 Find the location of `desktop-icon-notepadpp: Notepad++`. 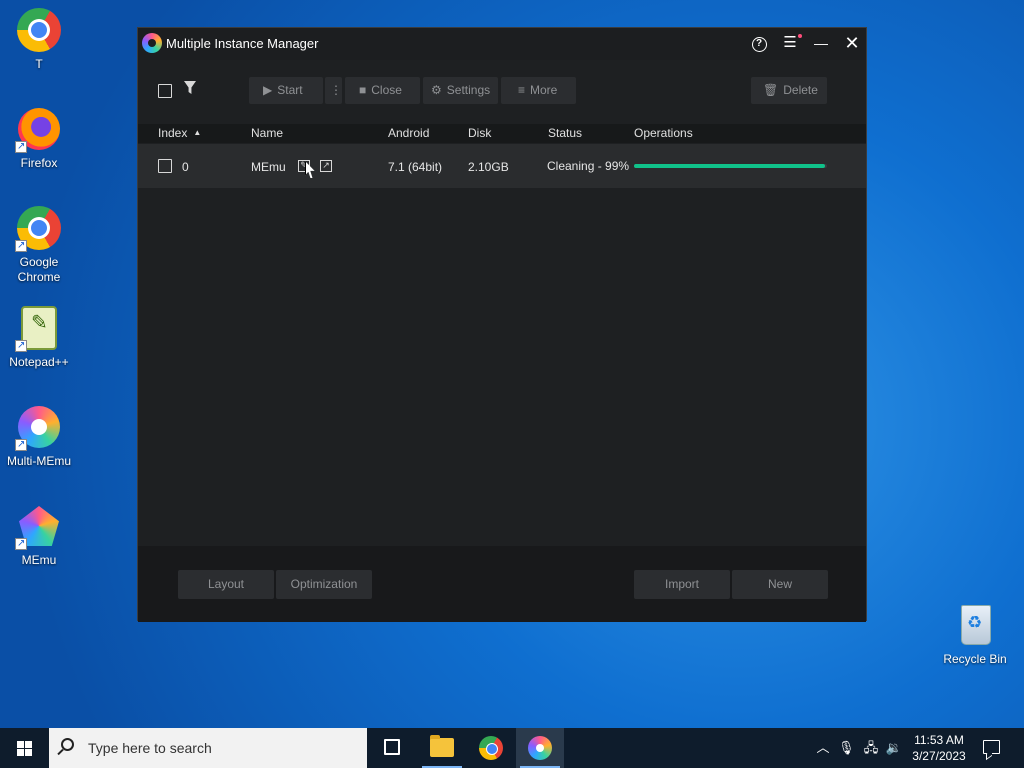

desktop-icon-notepadpp: Notepad++ is located at coordinates (39, 337).